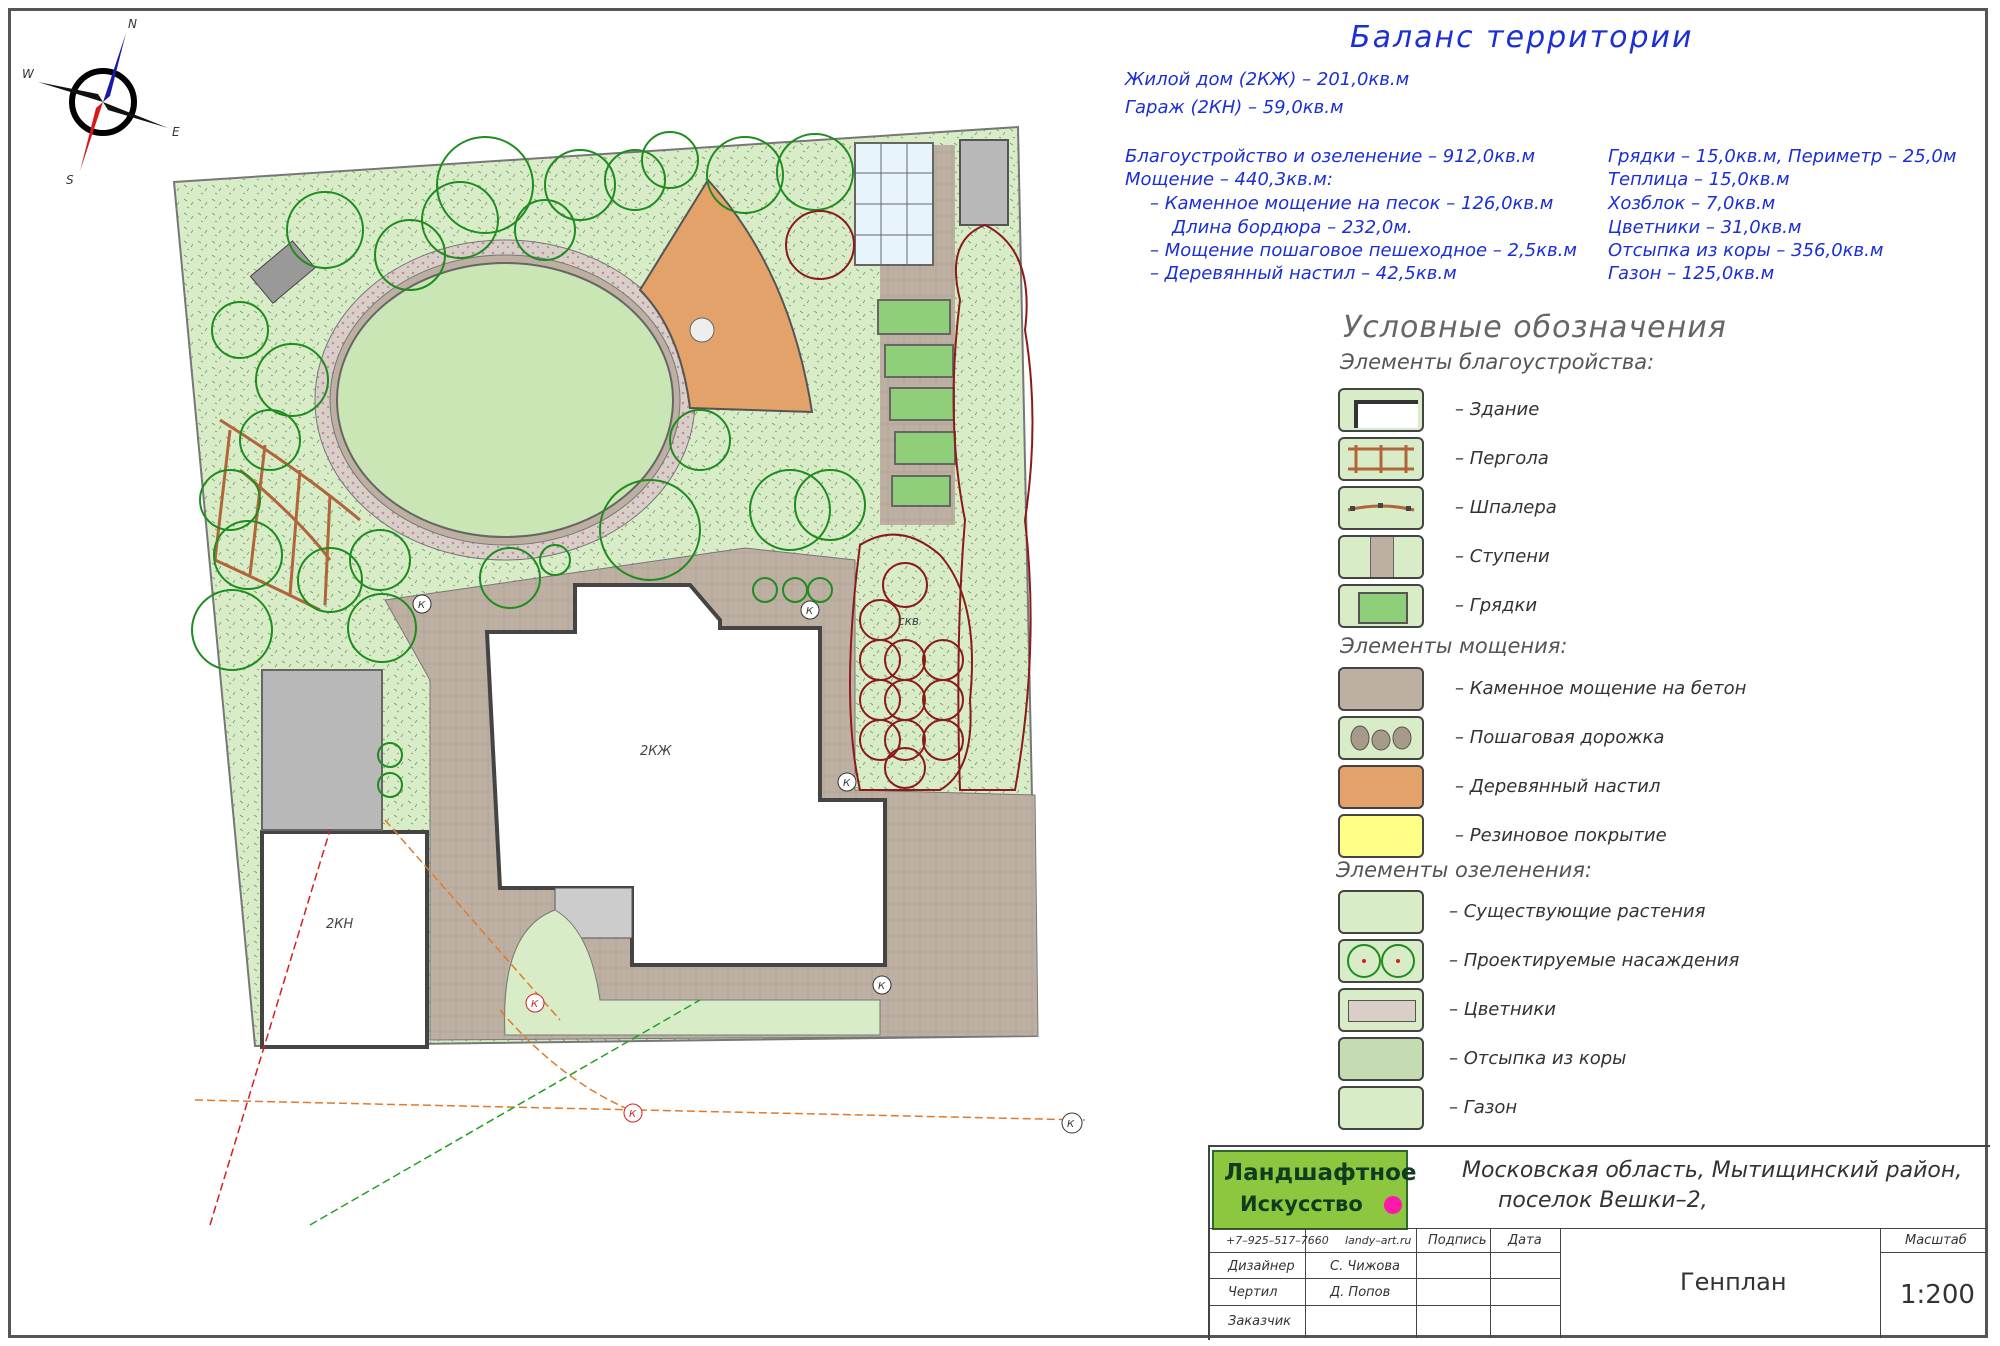 This screenshot has height=1346, width=2000. What do you see at coordinates (908, 621) in the screenshot?
I see `well-label: скв` at bounding box center [908, 621].